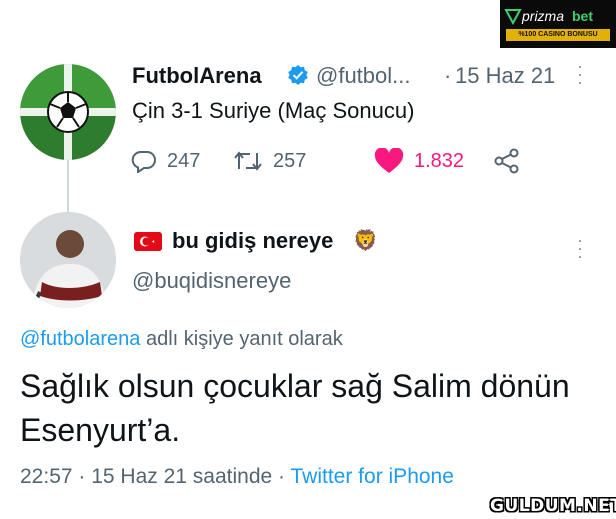 This screenshot has height=519, width=616. Describe the element at coordinates (211, 281) in the screenshot. I see `author-handle: @buqidisnereye` at that location.